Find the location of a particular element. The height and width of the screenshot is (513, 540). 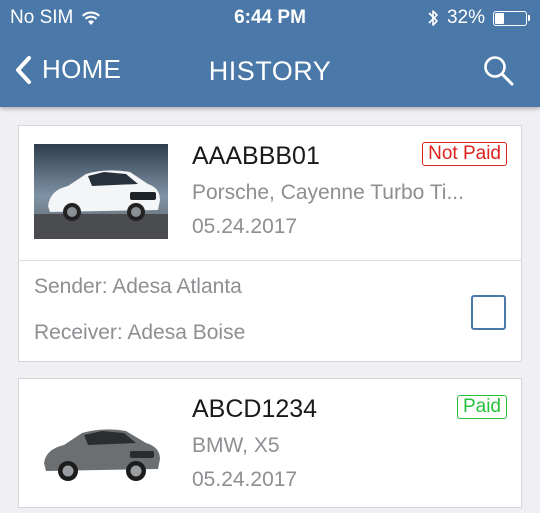

vehicle-code: AAABBB01 is located at coordinates (256, 156).